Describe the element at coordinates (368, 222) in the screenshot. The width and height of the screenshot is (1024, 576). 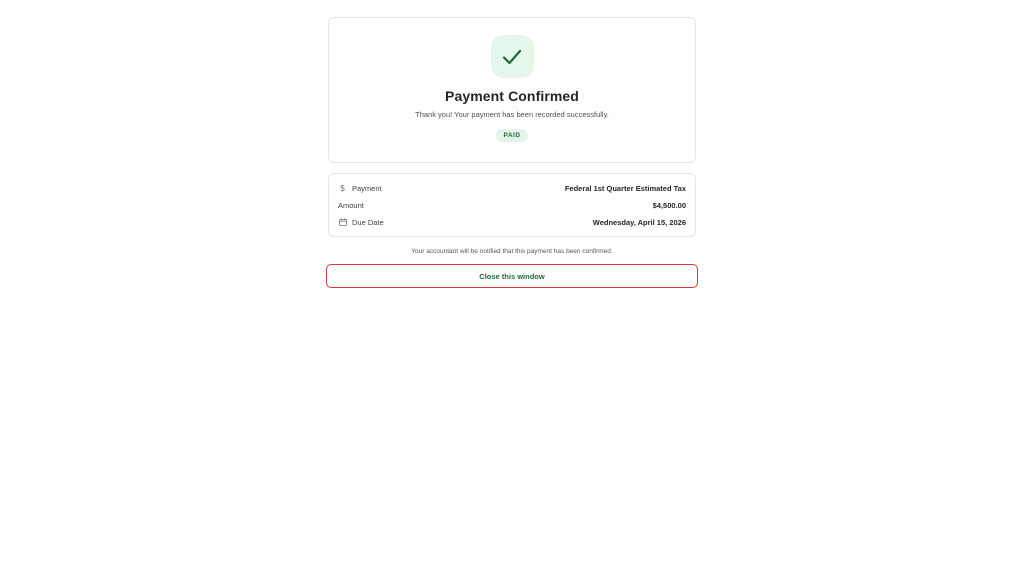
I see `detail-label: Due Date` at that location.